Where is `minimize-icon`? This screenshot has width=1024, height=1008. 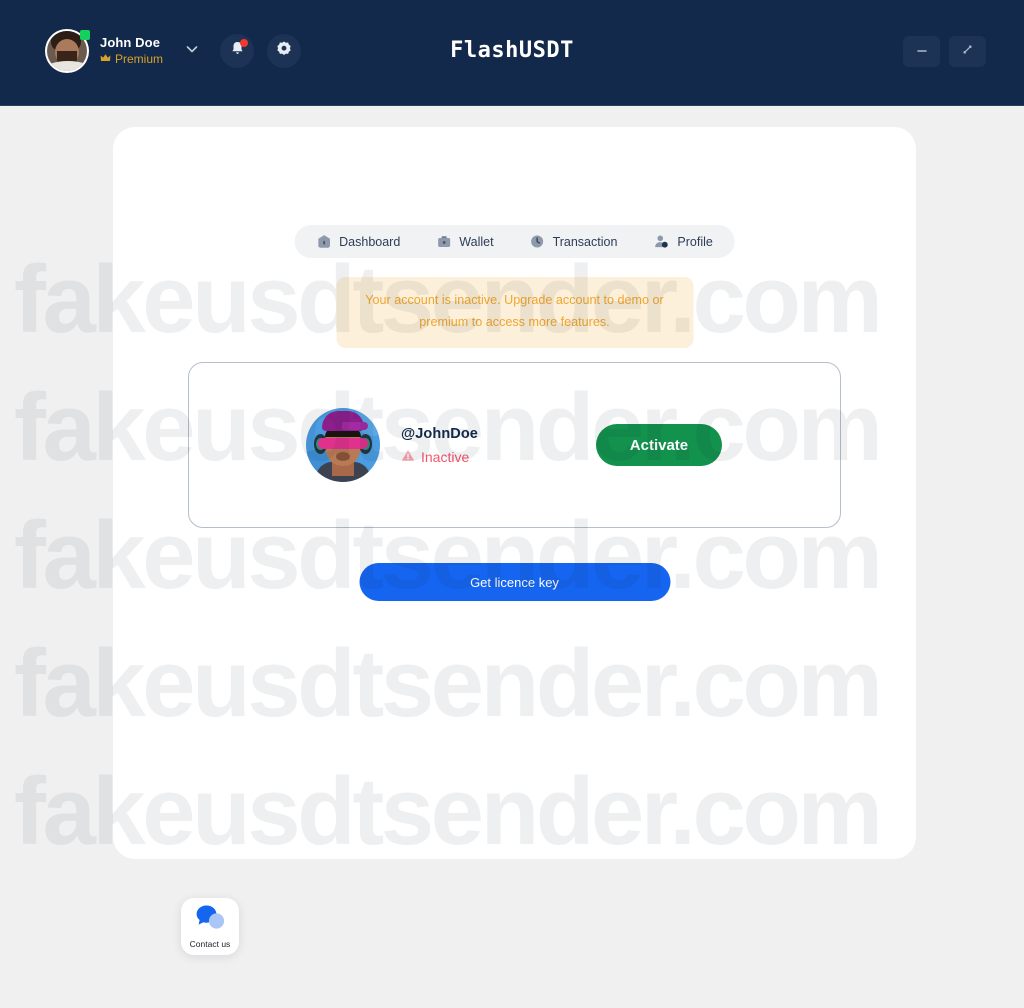
minimize-icon is located at coordinates (922, 52).